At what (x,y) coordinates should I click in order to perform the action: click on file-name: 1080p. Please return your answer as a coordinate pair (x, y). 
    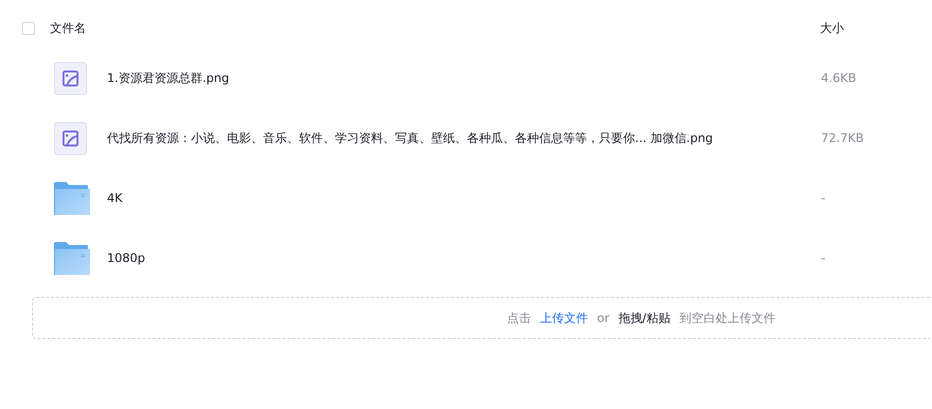
    Looking at the image, I should click on (464, 258).